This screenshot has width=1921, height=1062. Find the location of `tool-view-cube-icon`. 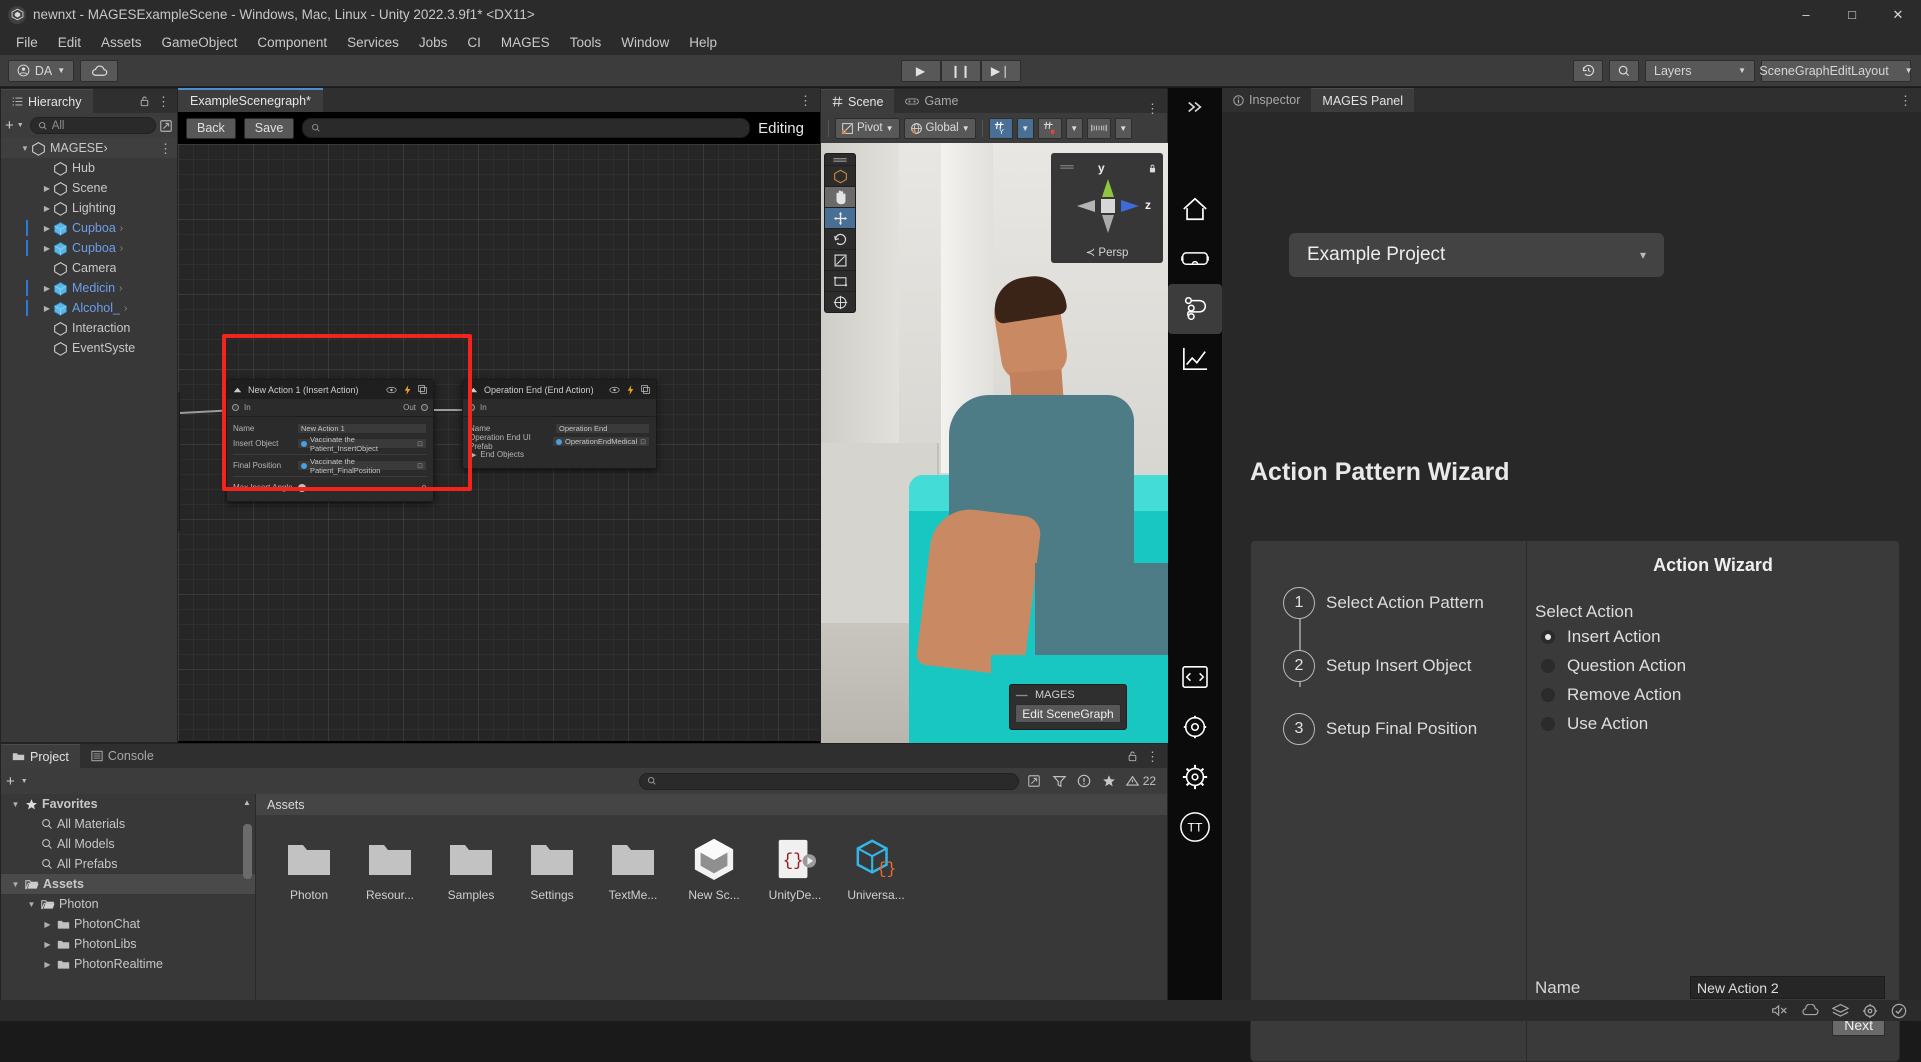

tool-view-cube-icon is located at coordinates (840, 175).